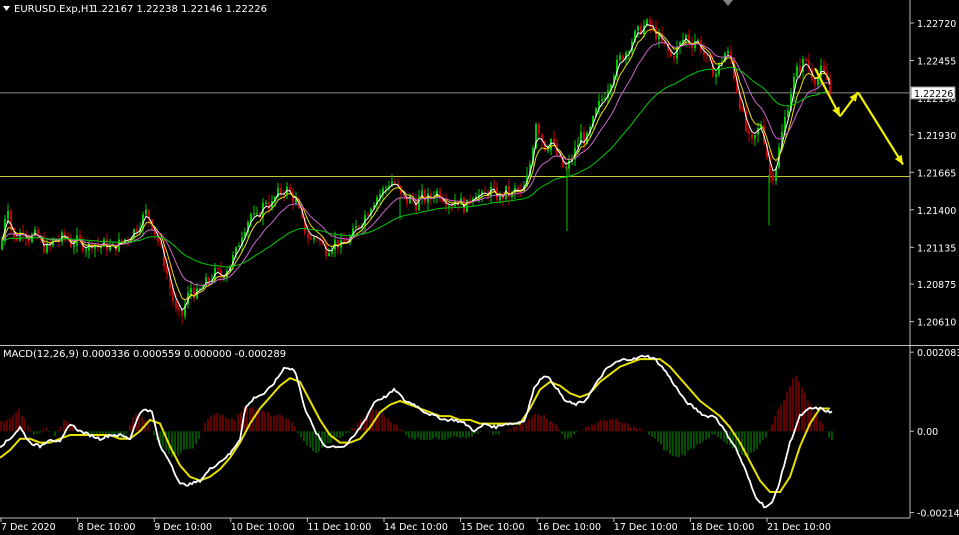 The image size is (959, 535). I want to click on candle, so click(467, 206).